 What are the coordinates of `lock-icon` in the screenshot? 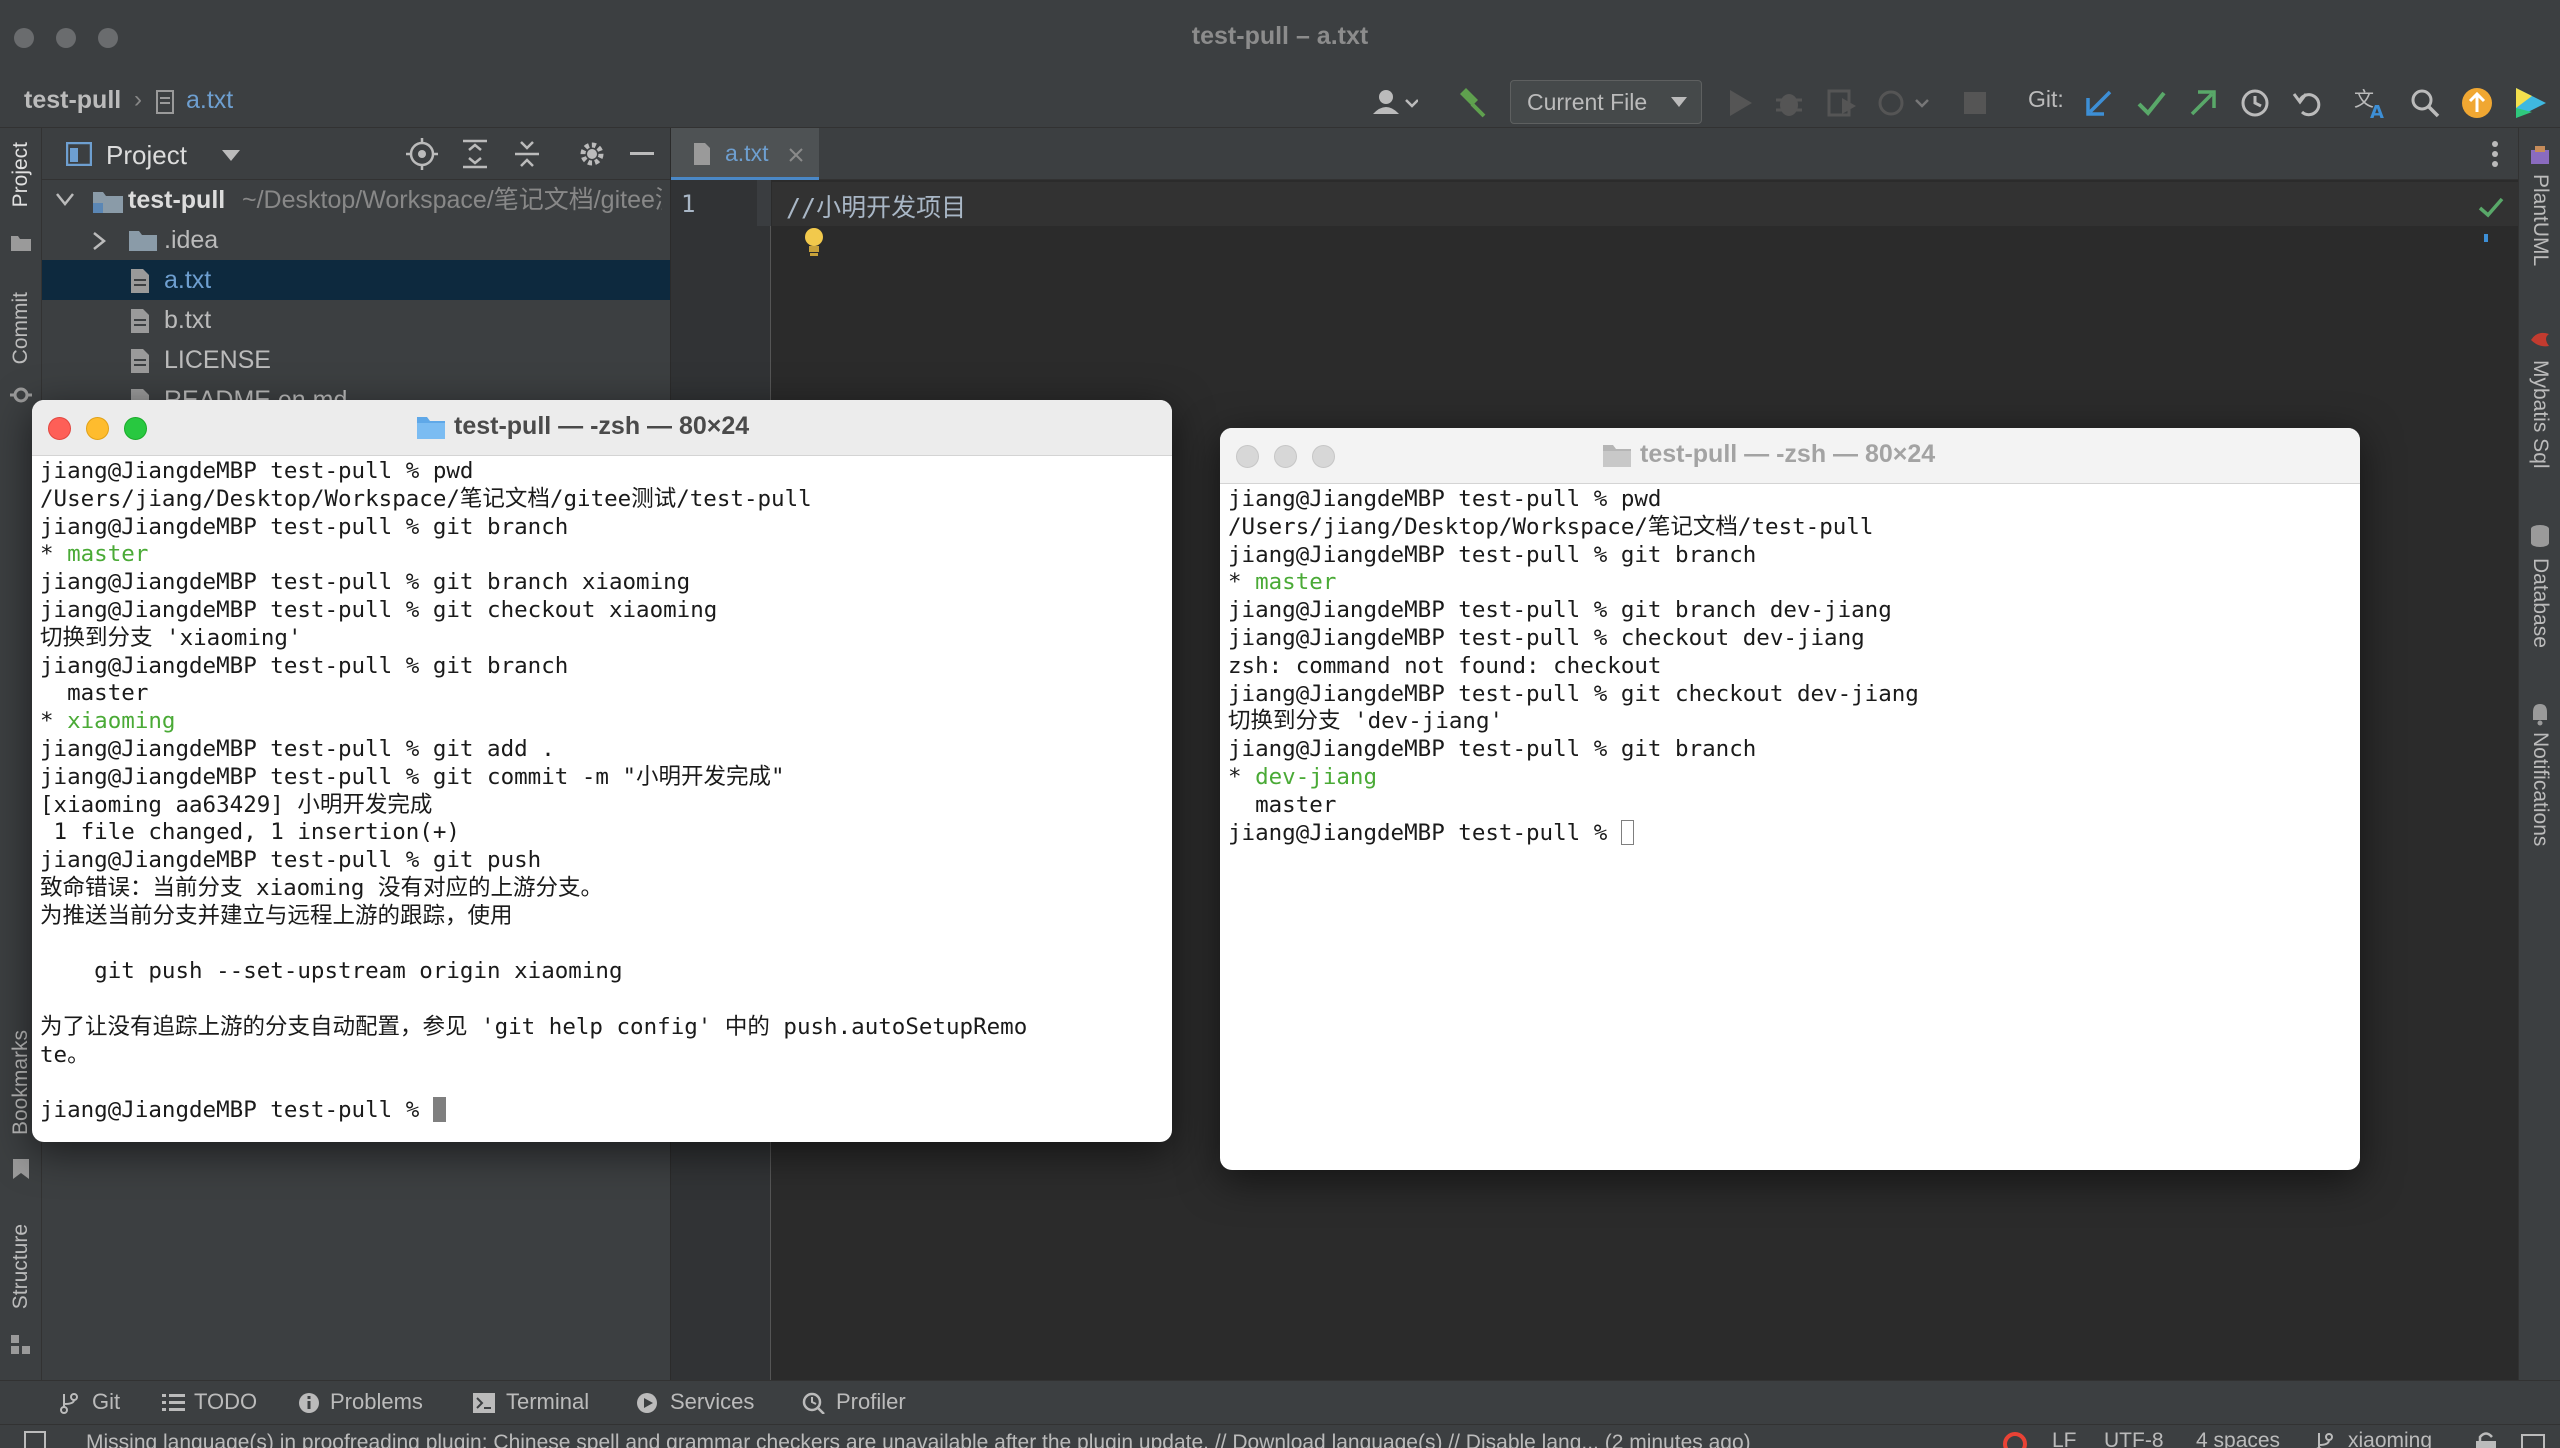 It's located at (2486, 1439).